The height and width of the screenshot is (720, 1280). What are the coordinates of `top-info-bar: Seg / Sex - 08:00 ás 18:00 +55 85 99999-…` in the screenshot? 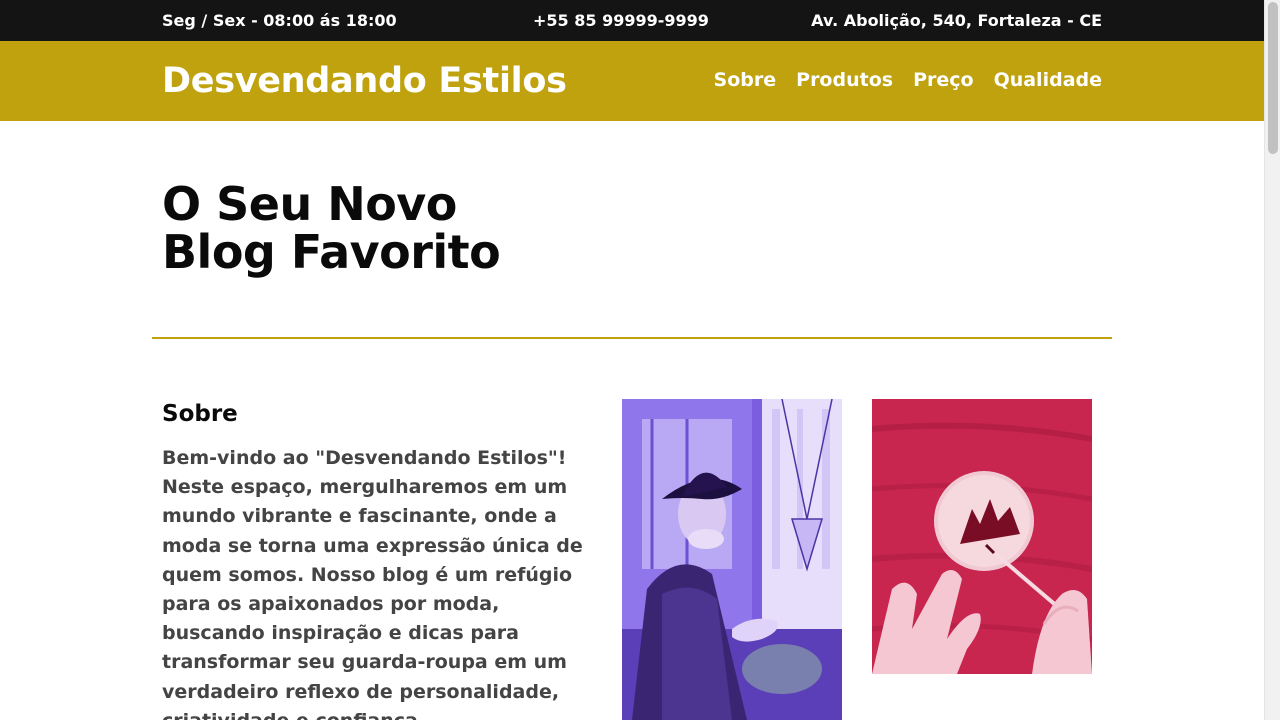 It's located at (632, 20).